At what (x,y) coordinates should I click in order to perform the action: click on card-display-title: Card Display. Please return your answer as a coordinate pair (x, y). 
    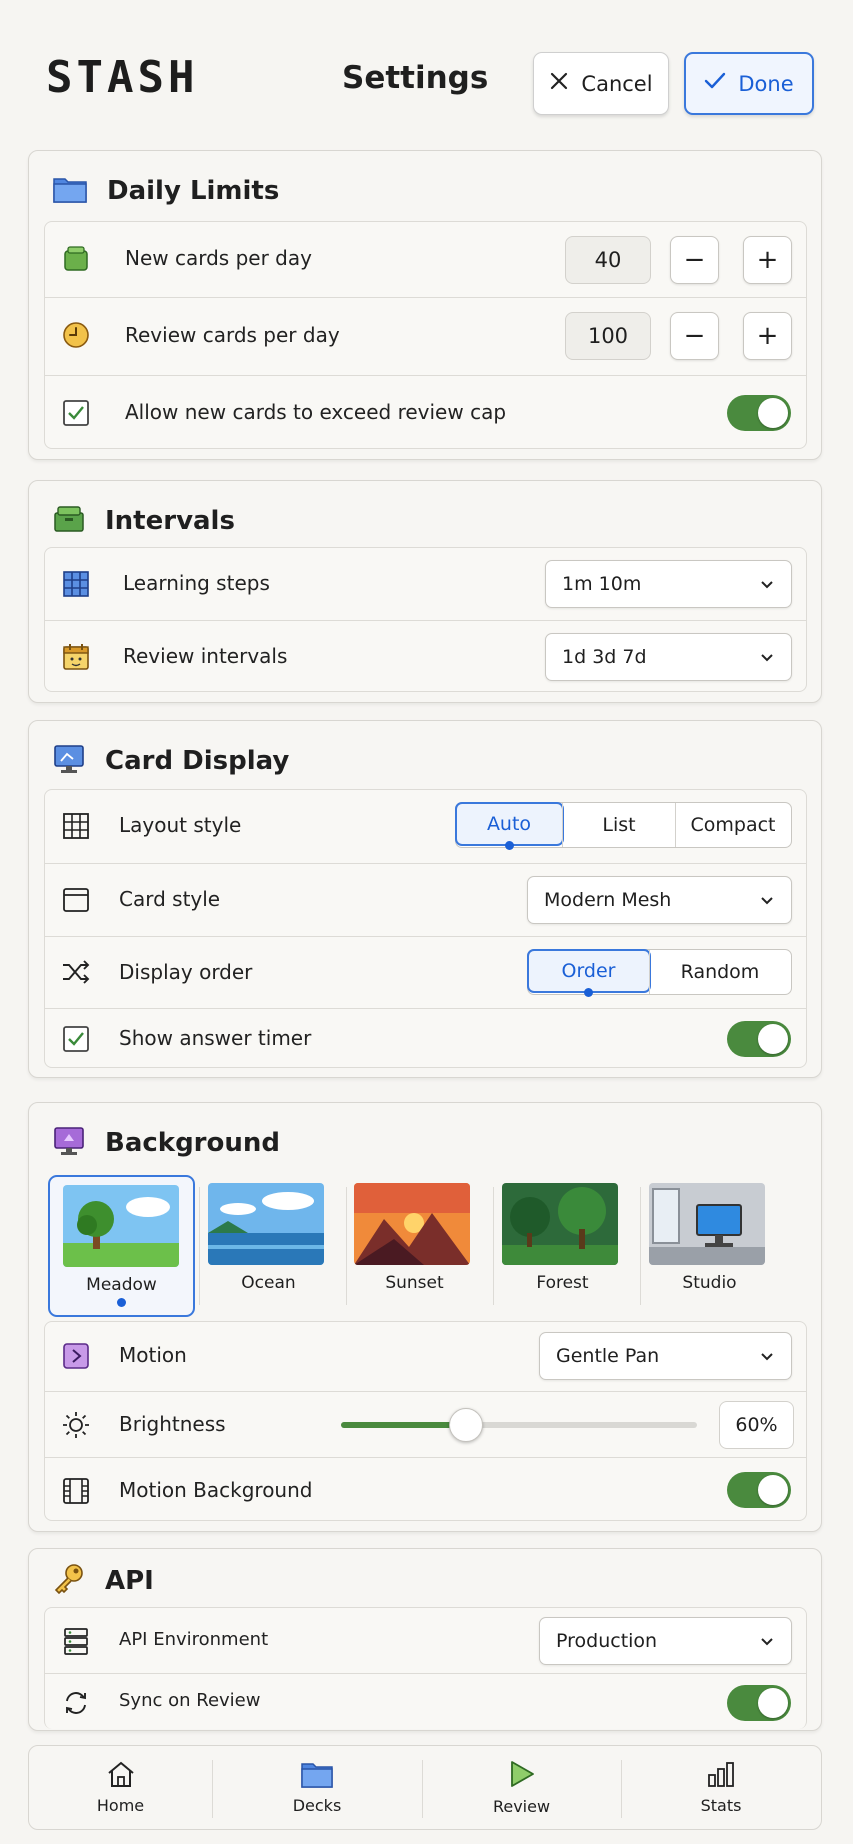
    Looking at the image, I should click on (197, 761).